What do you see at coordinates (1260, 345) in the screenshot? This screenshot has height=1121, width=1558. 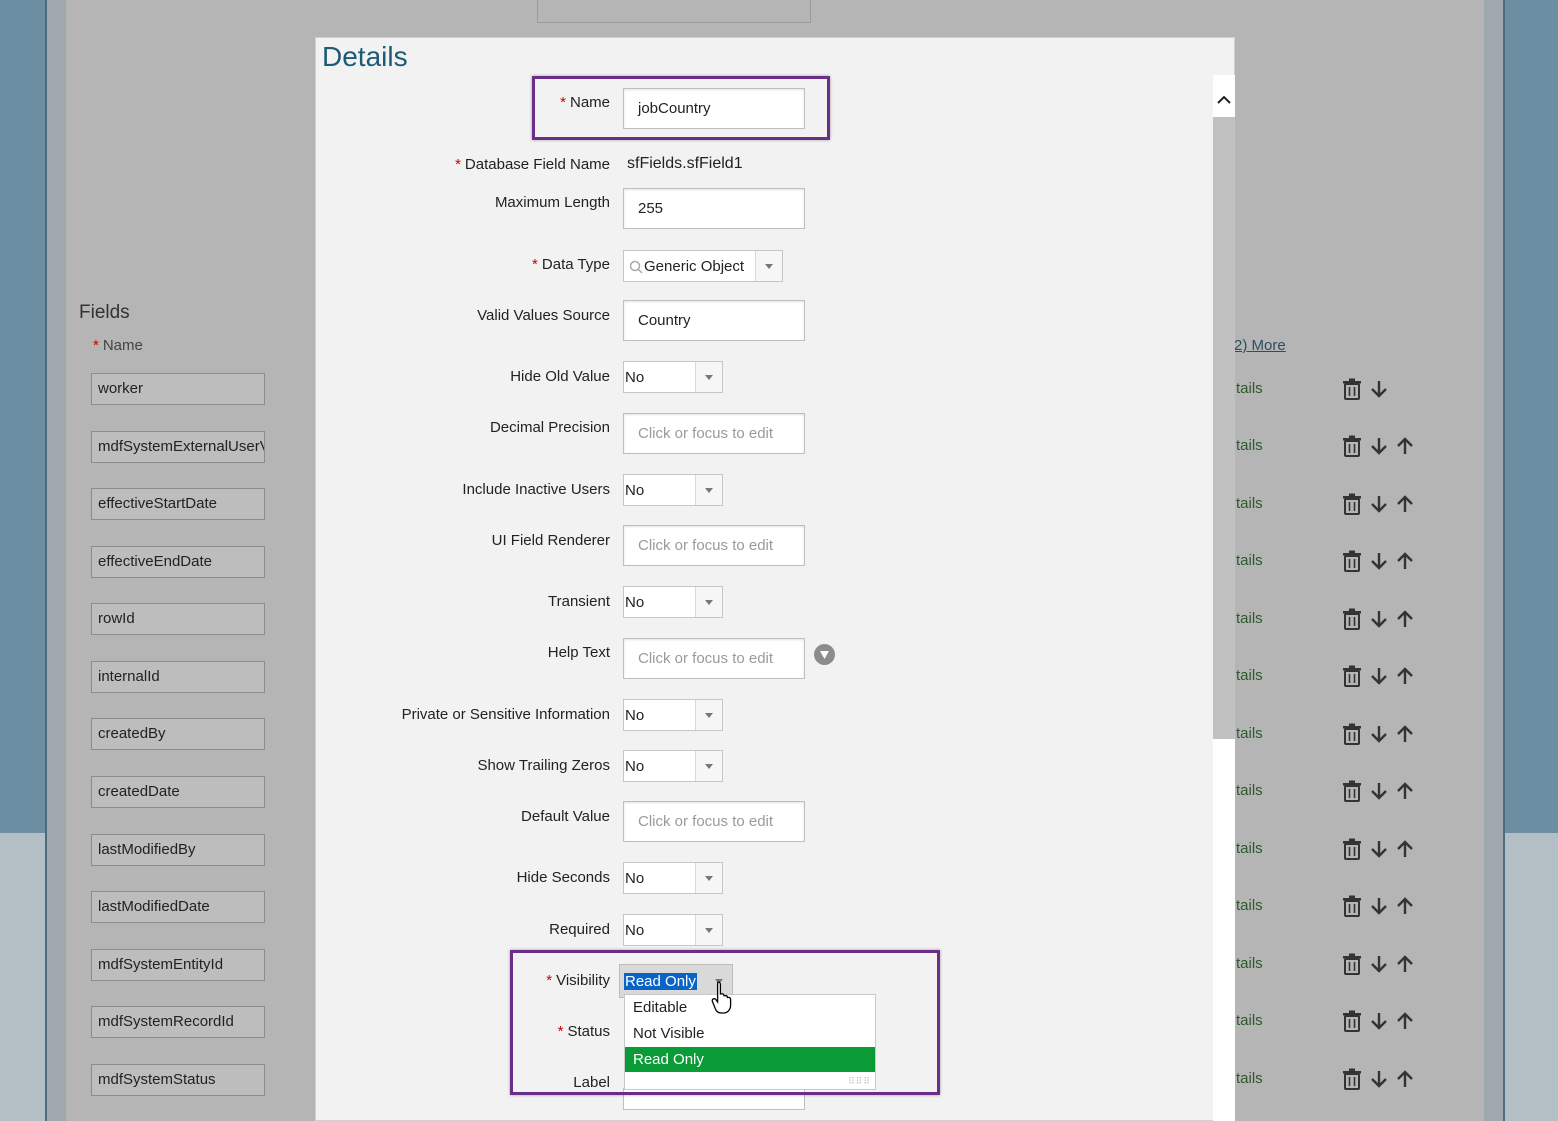 I see `more-link: 2) More` at bounding box center [1260, 345].